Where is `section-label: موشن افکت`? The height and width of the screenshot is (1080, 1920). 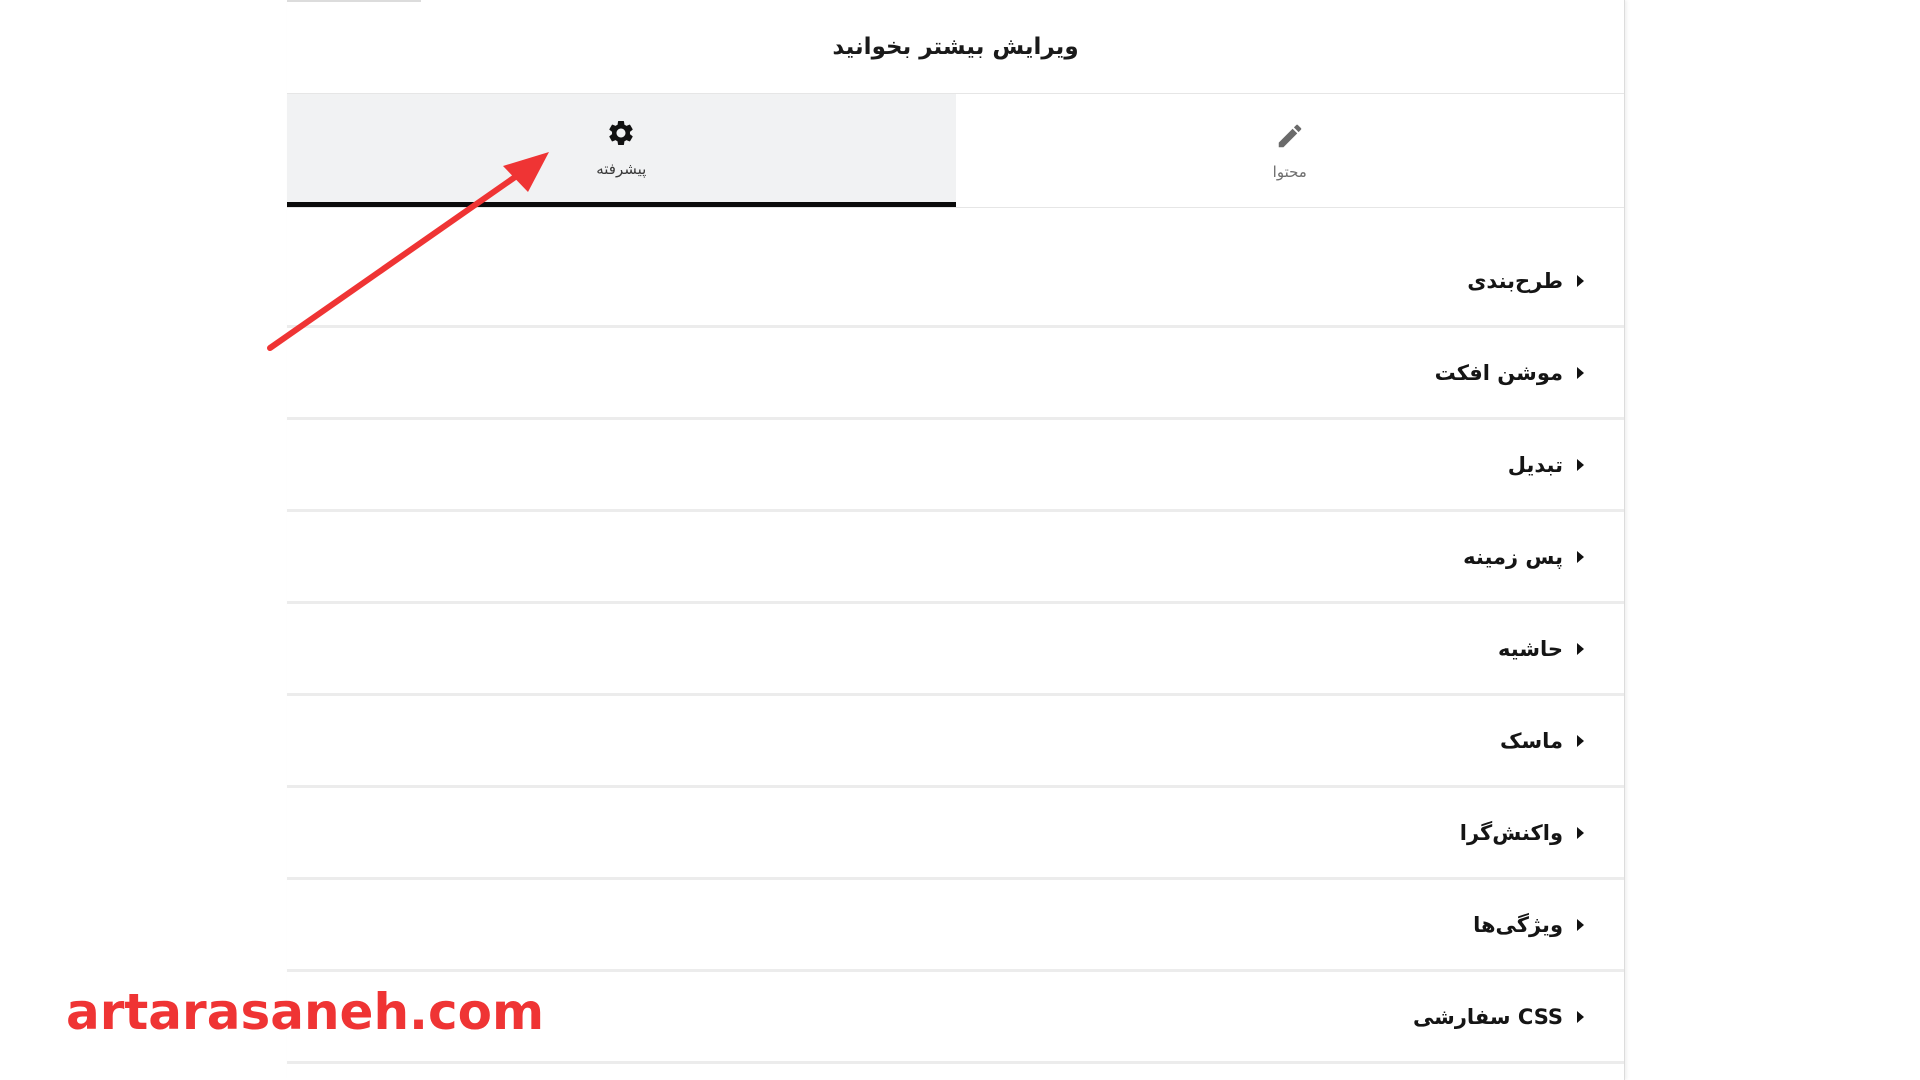 section-label: موشن افکت is located at coordinates (1498, 372).